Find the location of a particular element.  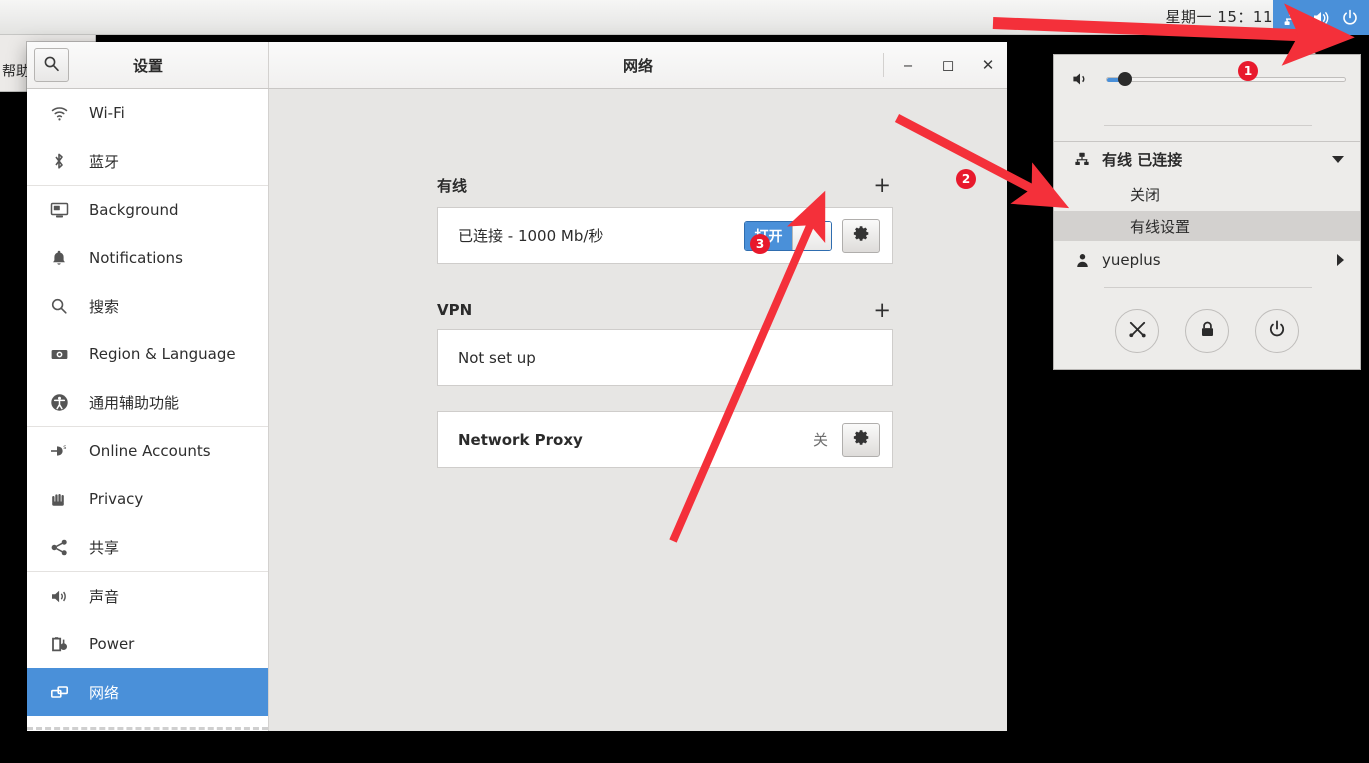

sidebar-item-sound: 声音 is located at coordinates (147, 596).